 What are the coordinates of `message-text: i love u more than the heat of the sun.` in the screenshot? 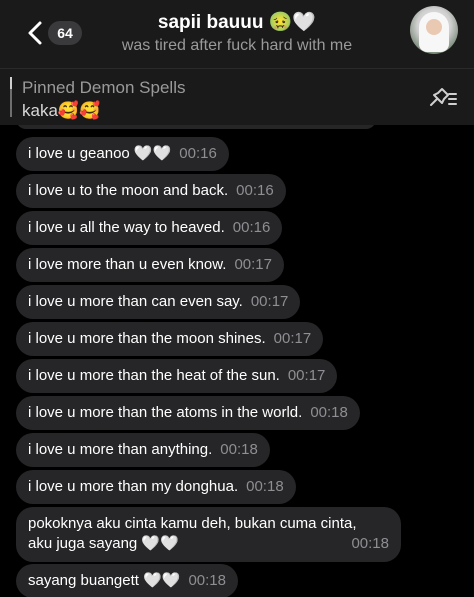 It's located at (154, 375).